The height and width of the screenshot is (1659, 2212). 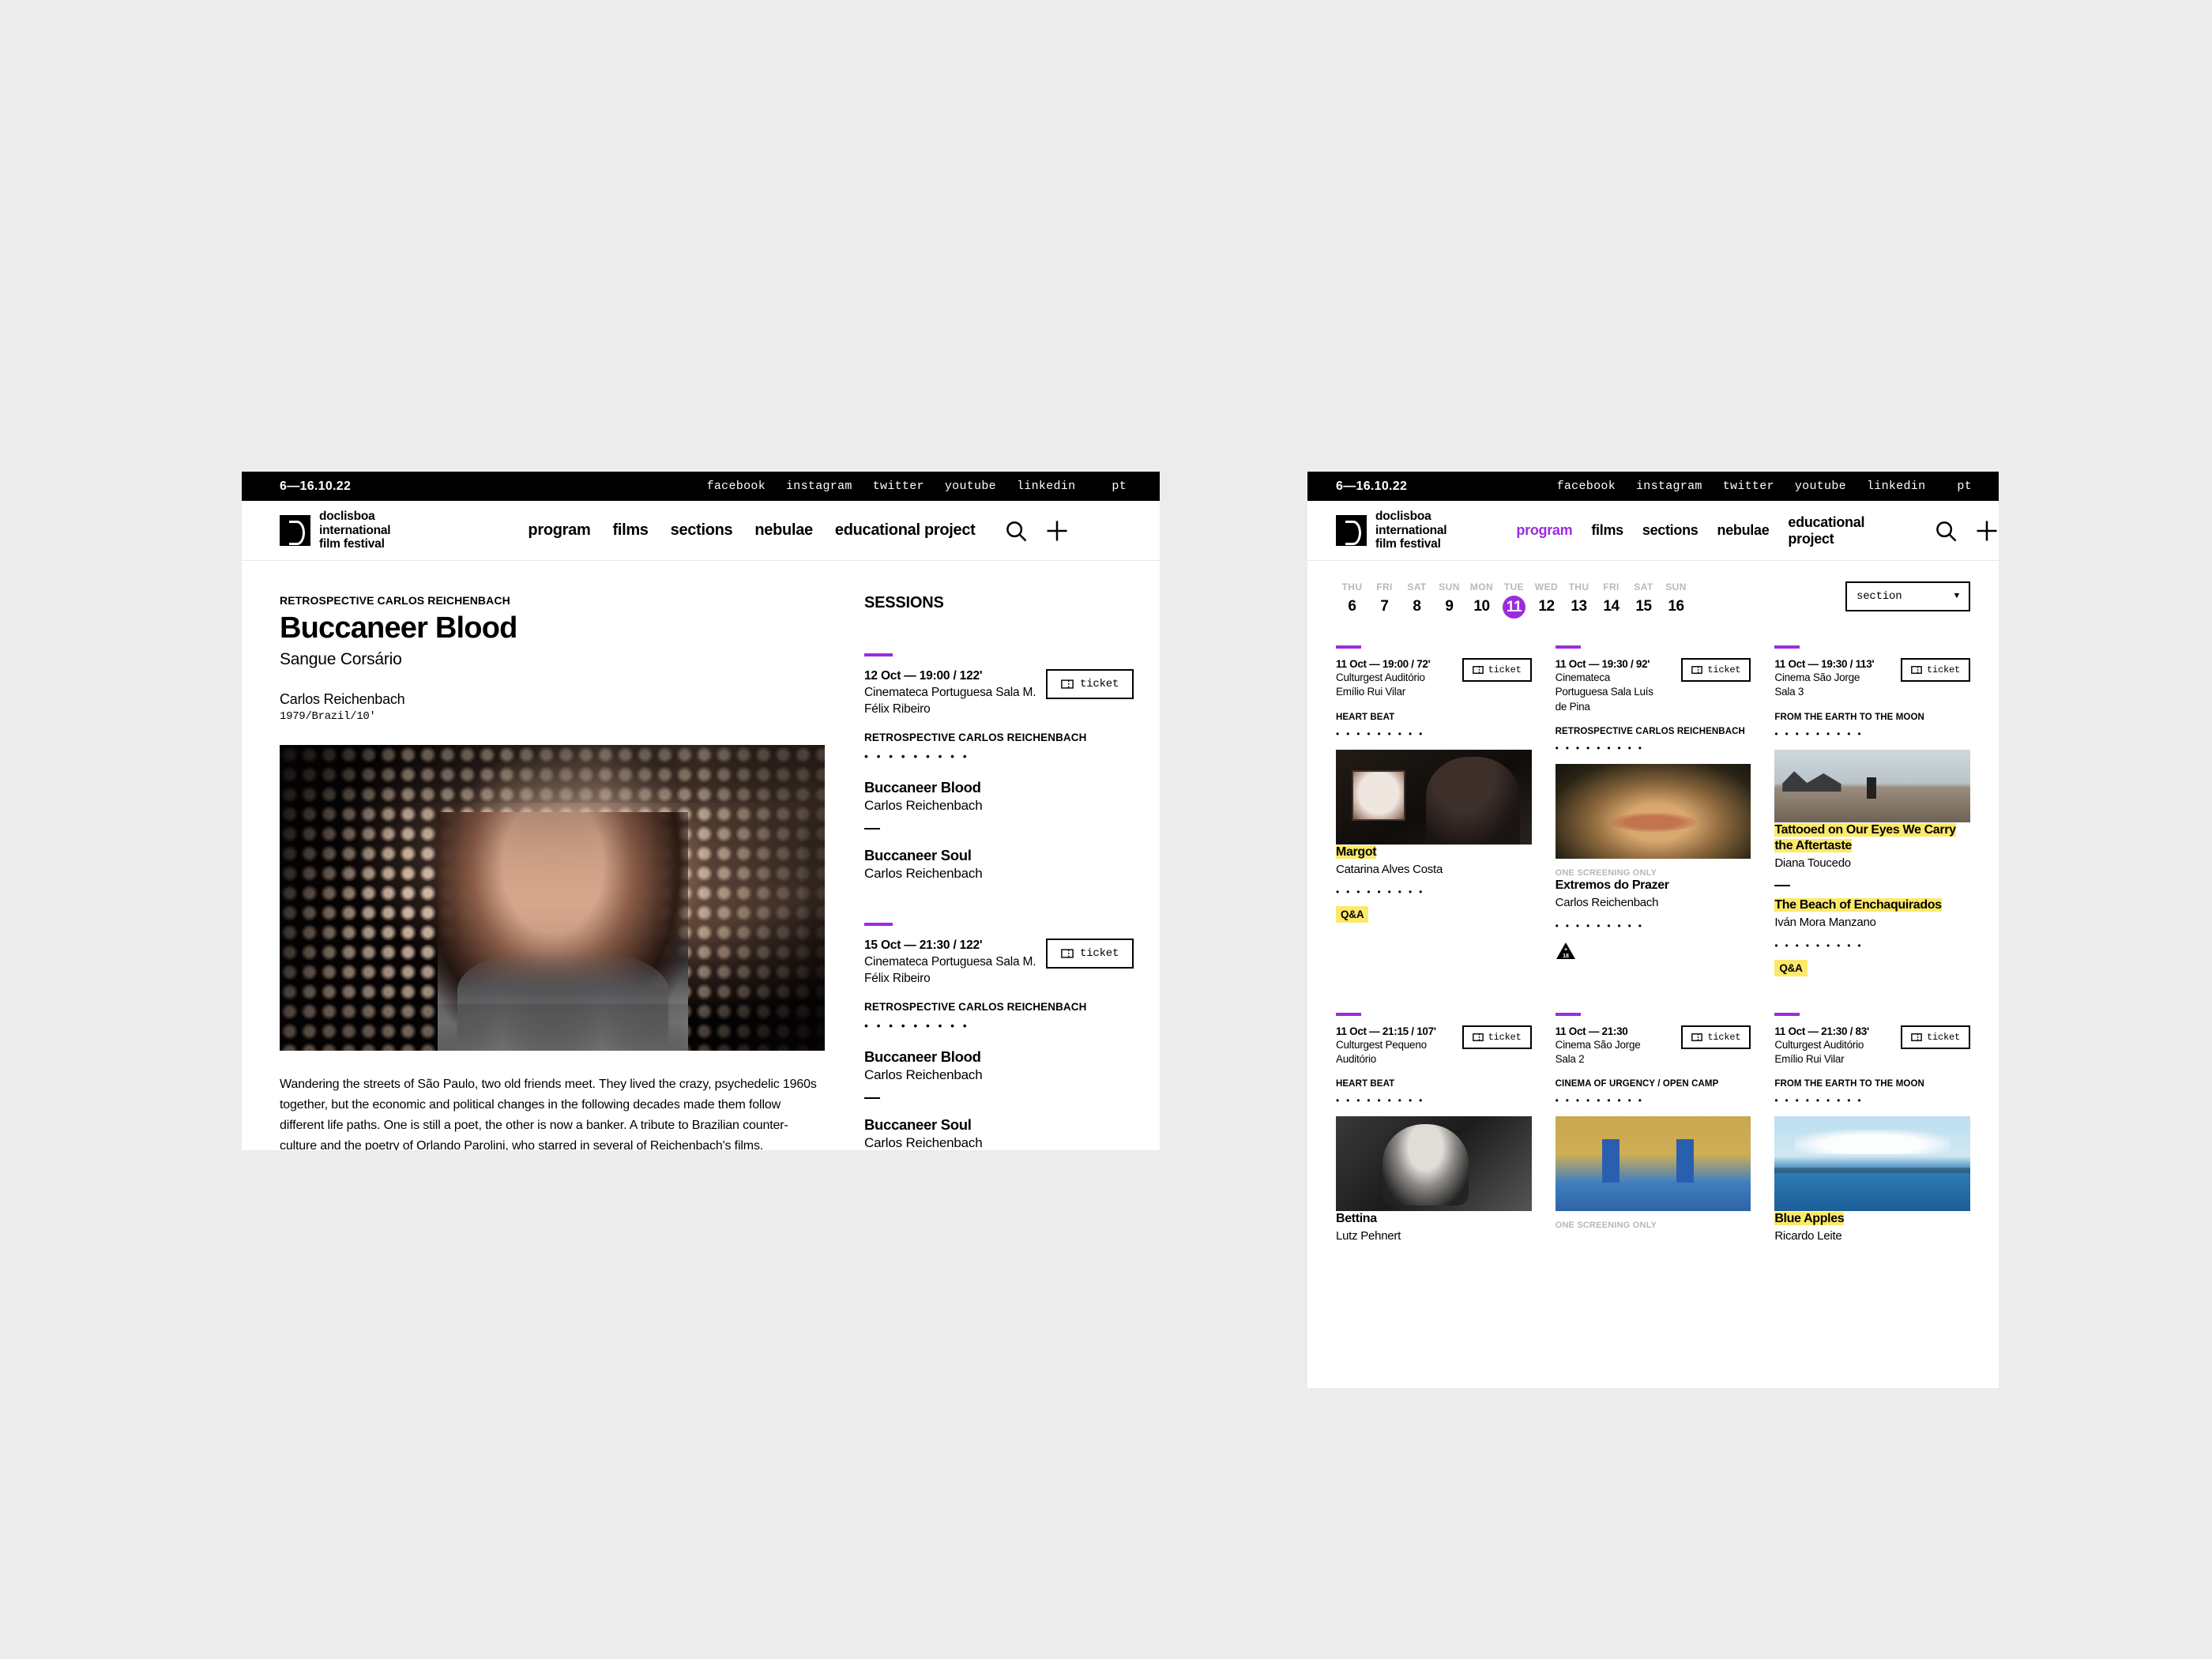 What do you see at coordinates (1417, 587) in the screenshot?
I see `day-weekday: SAT` at bounding box center [1417, 587].